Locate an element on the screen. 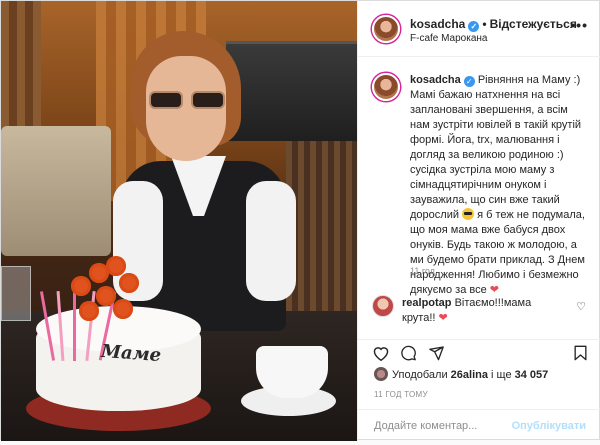  post-location: F-cafe Марокана is located at coordinates (449, 38).